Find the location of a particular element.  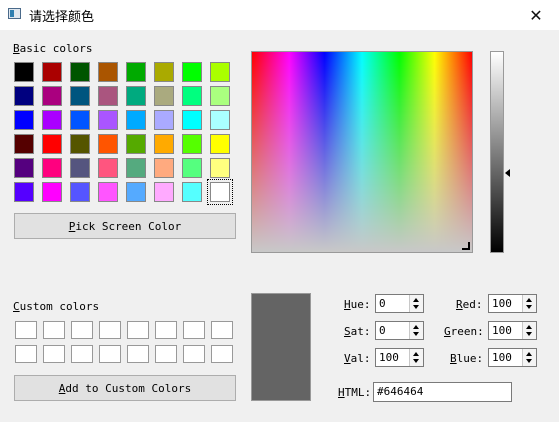

green-value: 100 is located at coordinates (502, 330).